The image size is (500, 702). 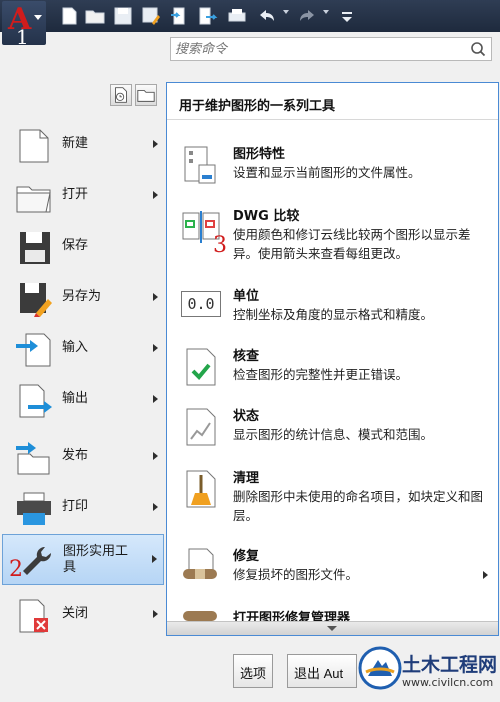 What do you see at coordinates (333, 314) in the screenshot?
I see `submenu-item-description: 控制坐标及角度的显示格式和精度。` at bounding box center [333, 314].